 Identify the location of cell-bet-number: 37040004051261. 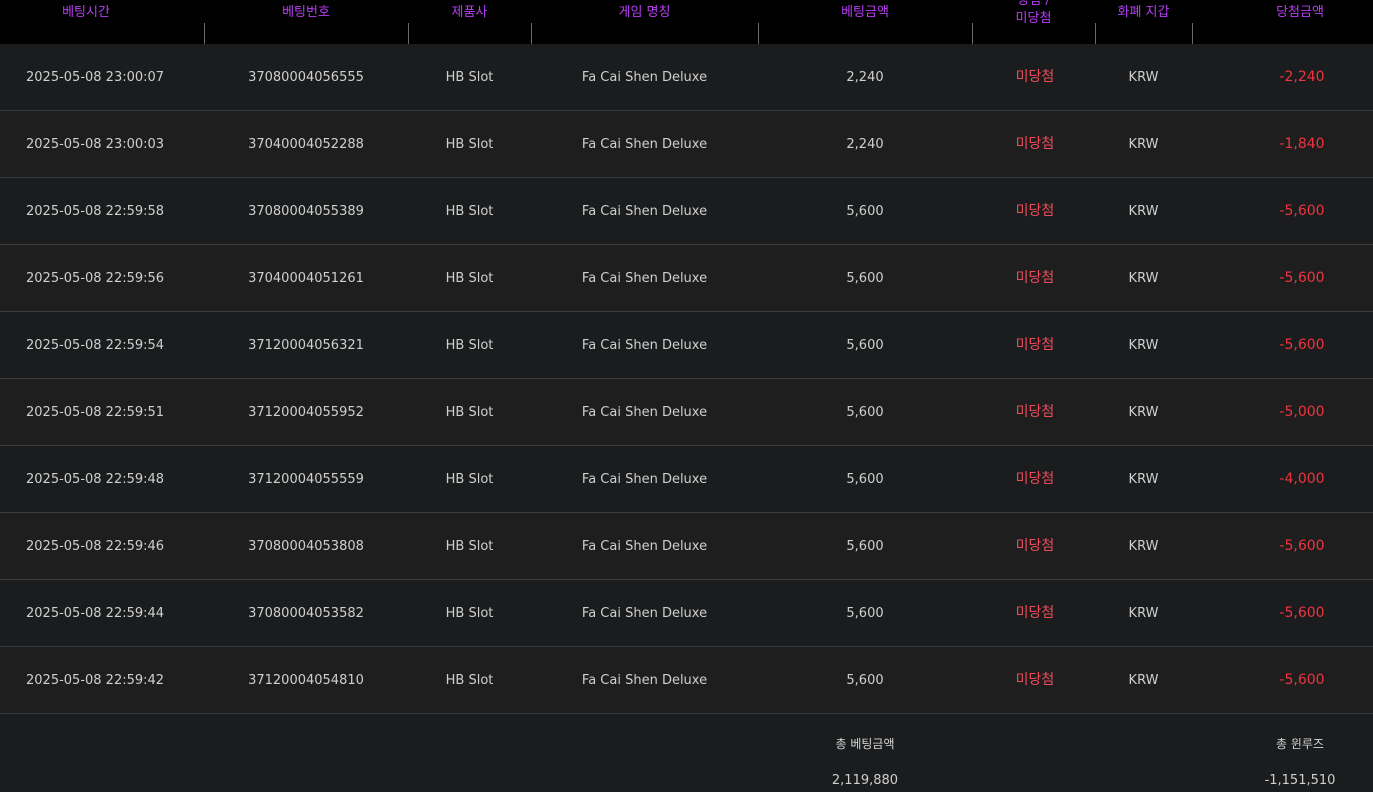
(306, 278).